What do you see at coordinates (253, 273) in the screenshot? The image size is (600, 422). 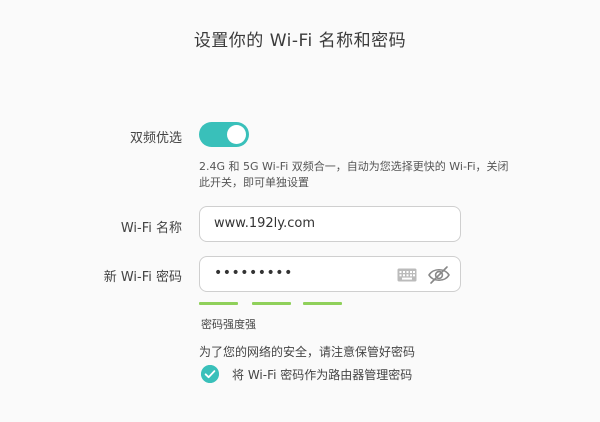 I see `wifi-password-value: •••••••••` at bounding box center [253, 273].